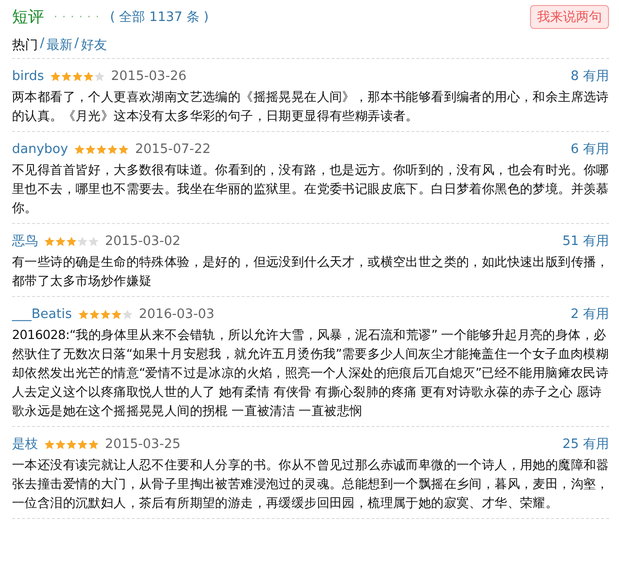  What do you see at coordinates (93, 45) in the screenshot?
I see `sort-tab: 好友` at bounding box center [93, 45].